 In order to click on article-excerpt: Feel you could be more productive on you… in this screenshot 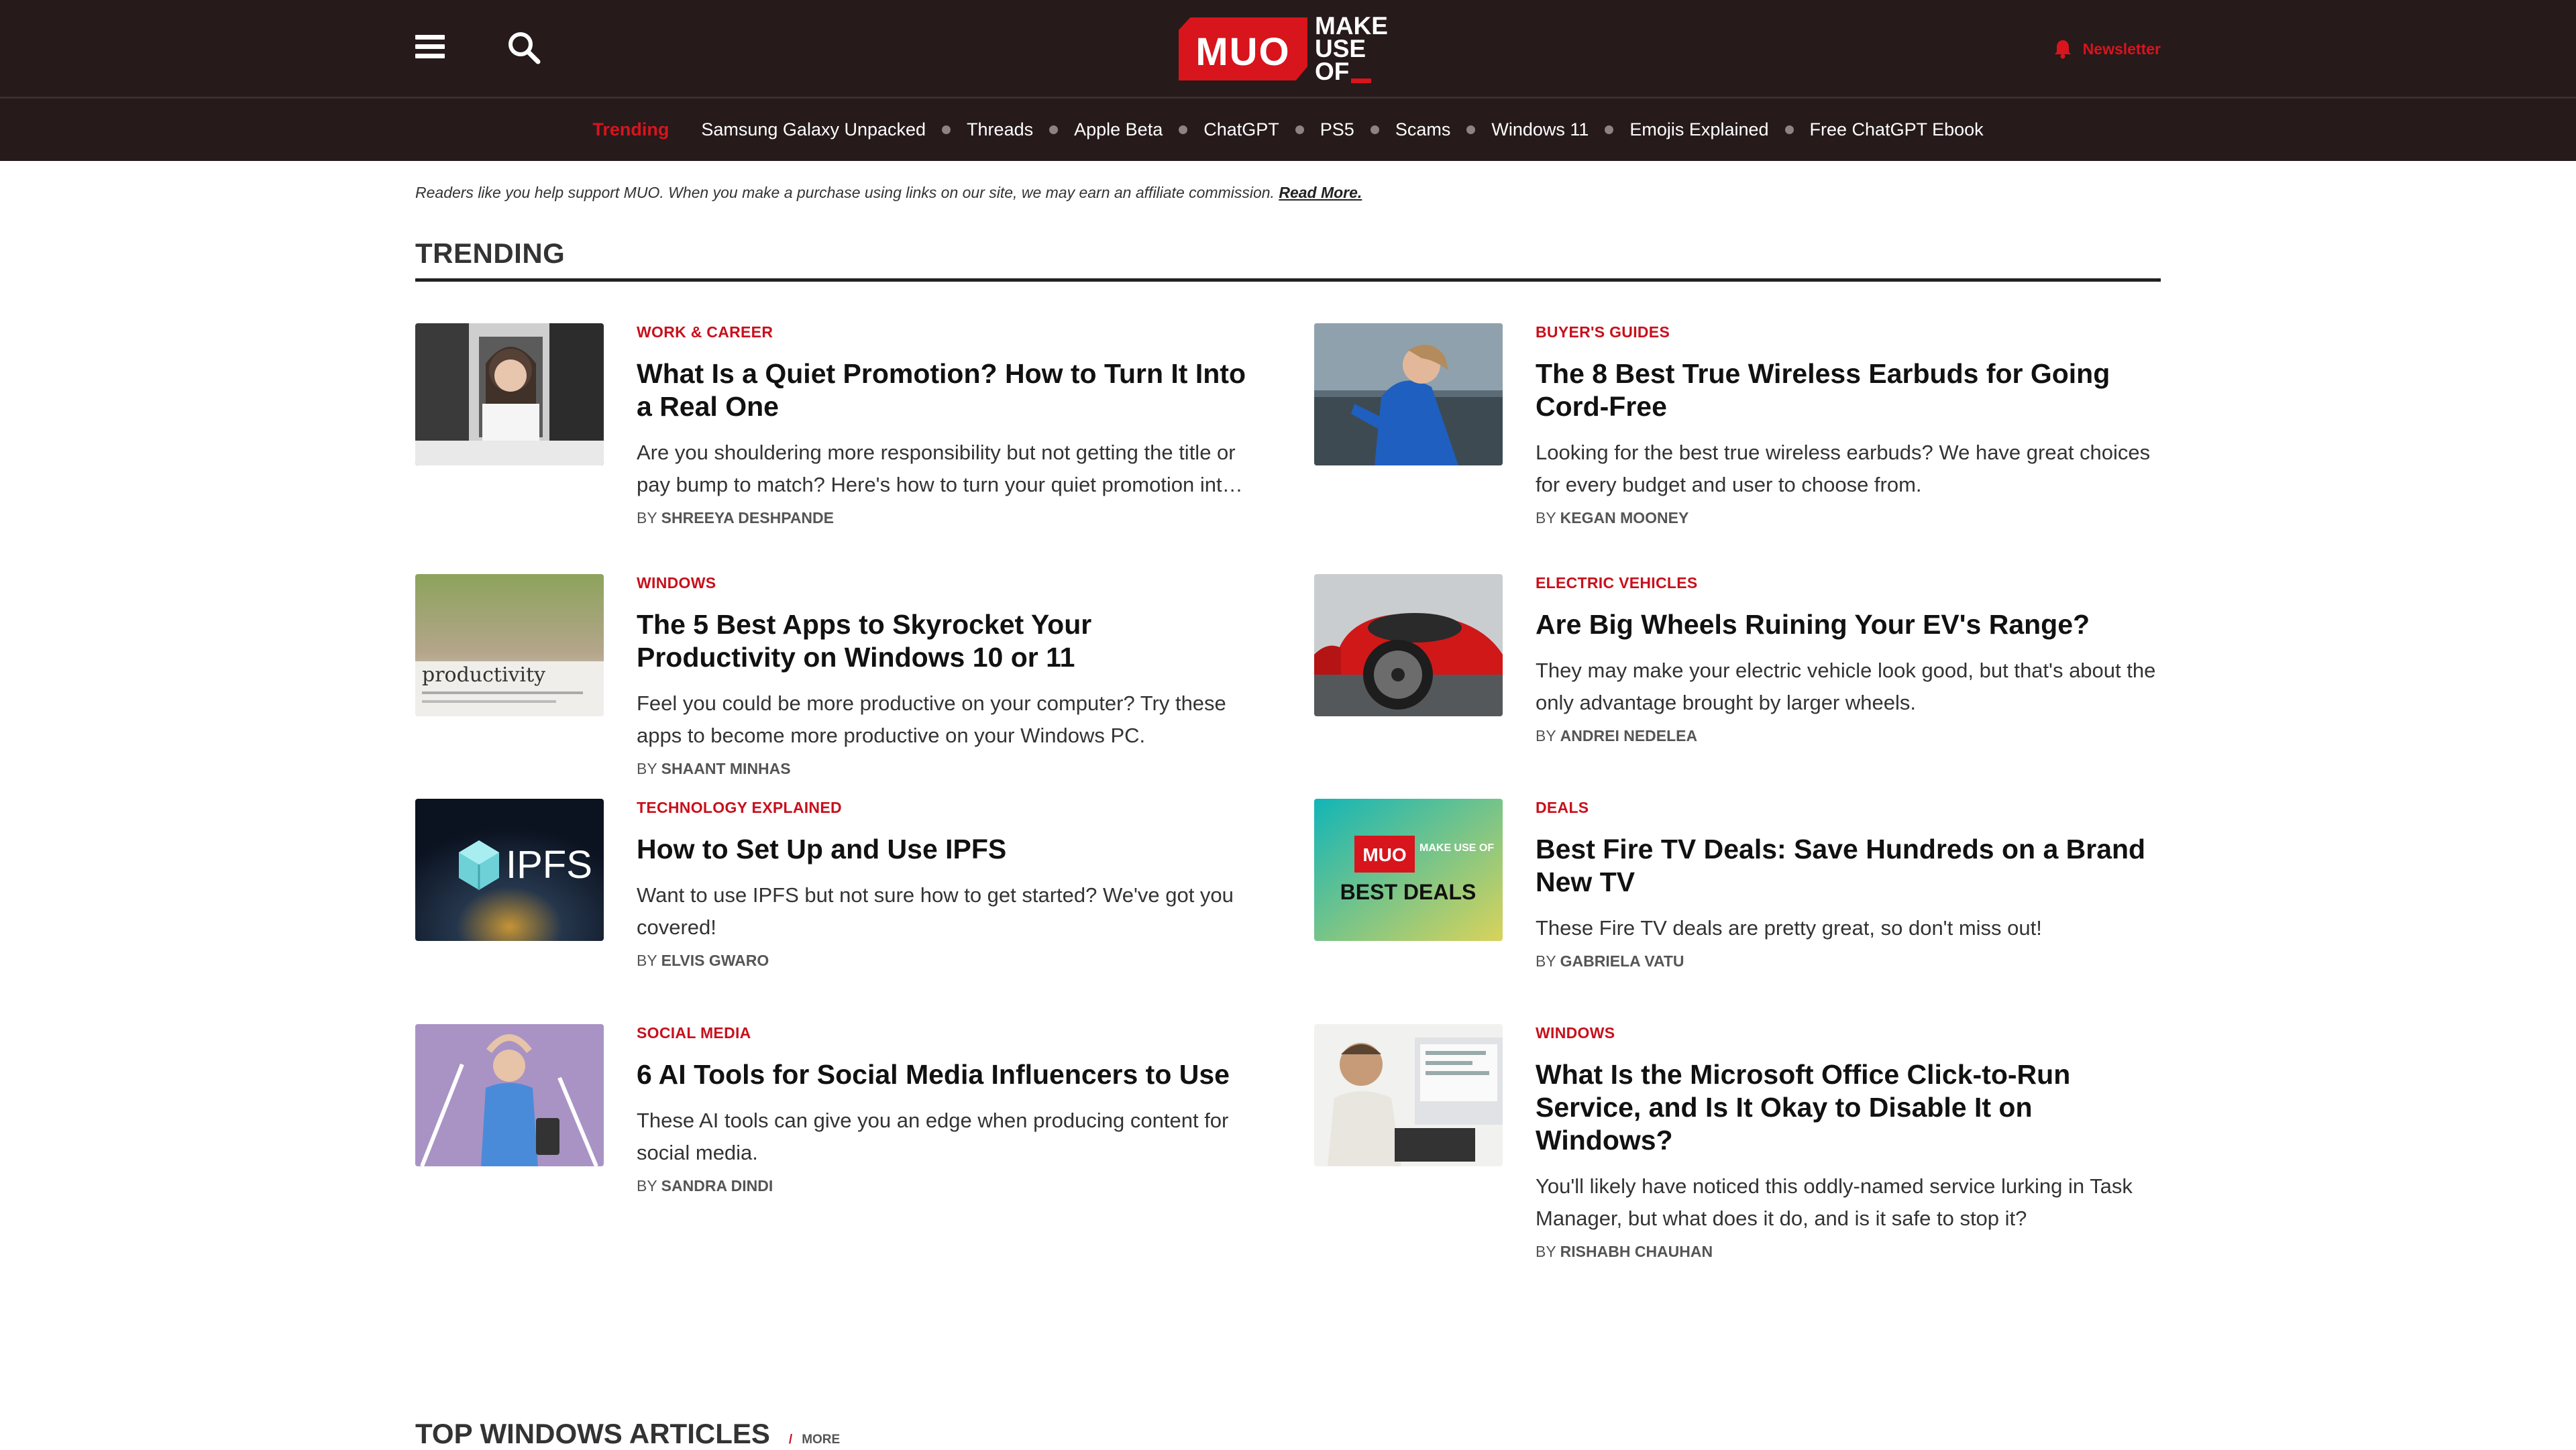, I will do `click(931, 719)`.